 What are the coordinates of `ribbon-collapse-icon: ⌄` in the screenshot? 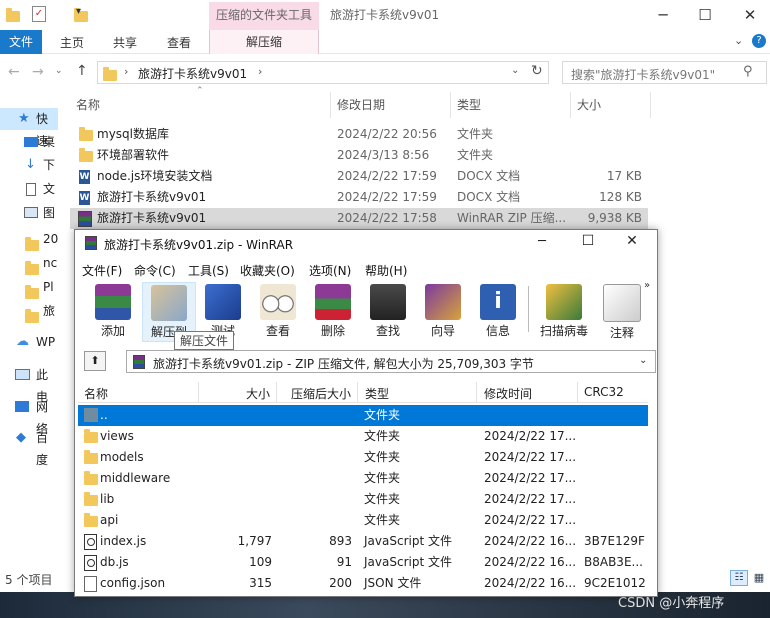 It's located at (738, 40).